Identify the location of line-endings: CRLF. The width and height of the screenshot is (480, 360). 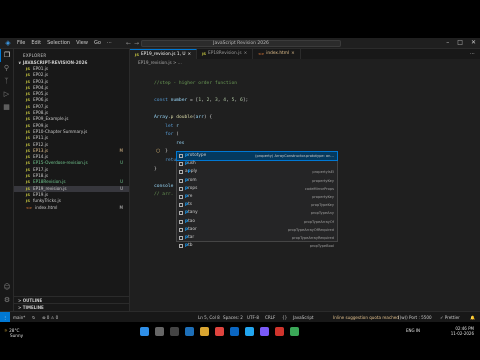
(270, 317).